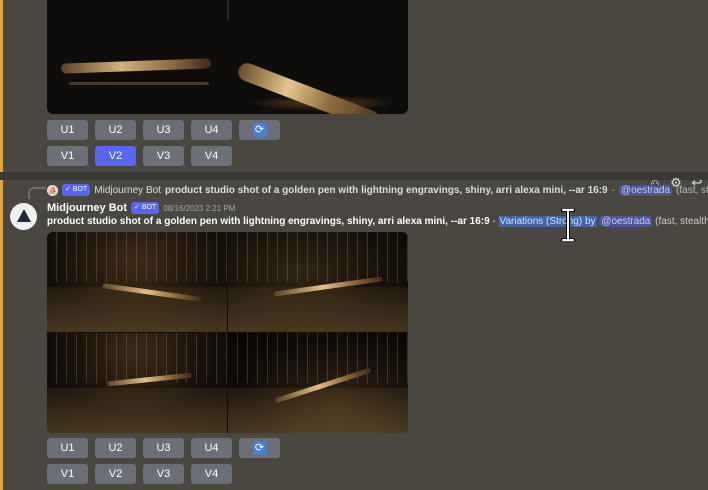  Describe the element at coordinates (139, 83) in the screenshot. I see `pen-reflection` at that location.